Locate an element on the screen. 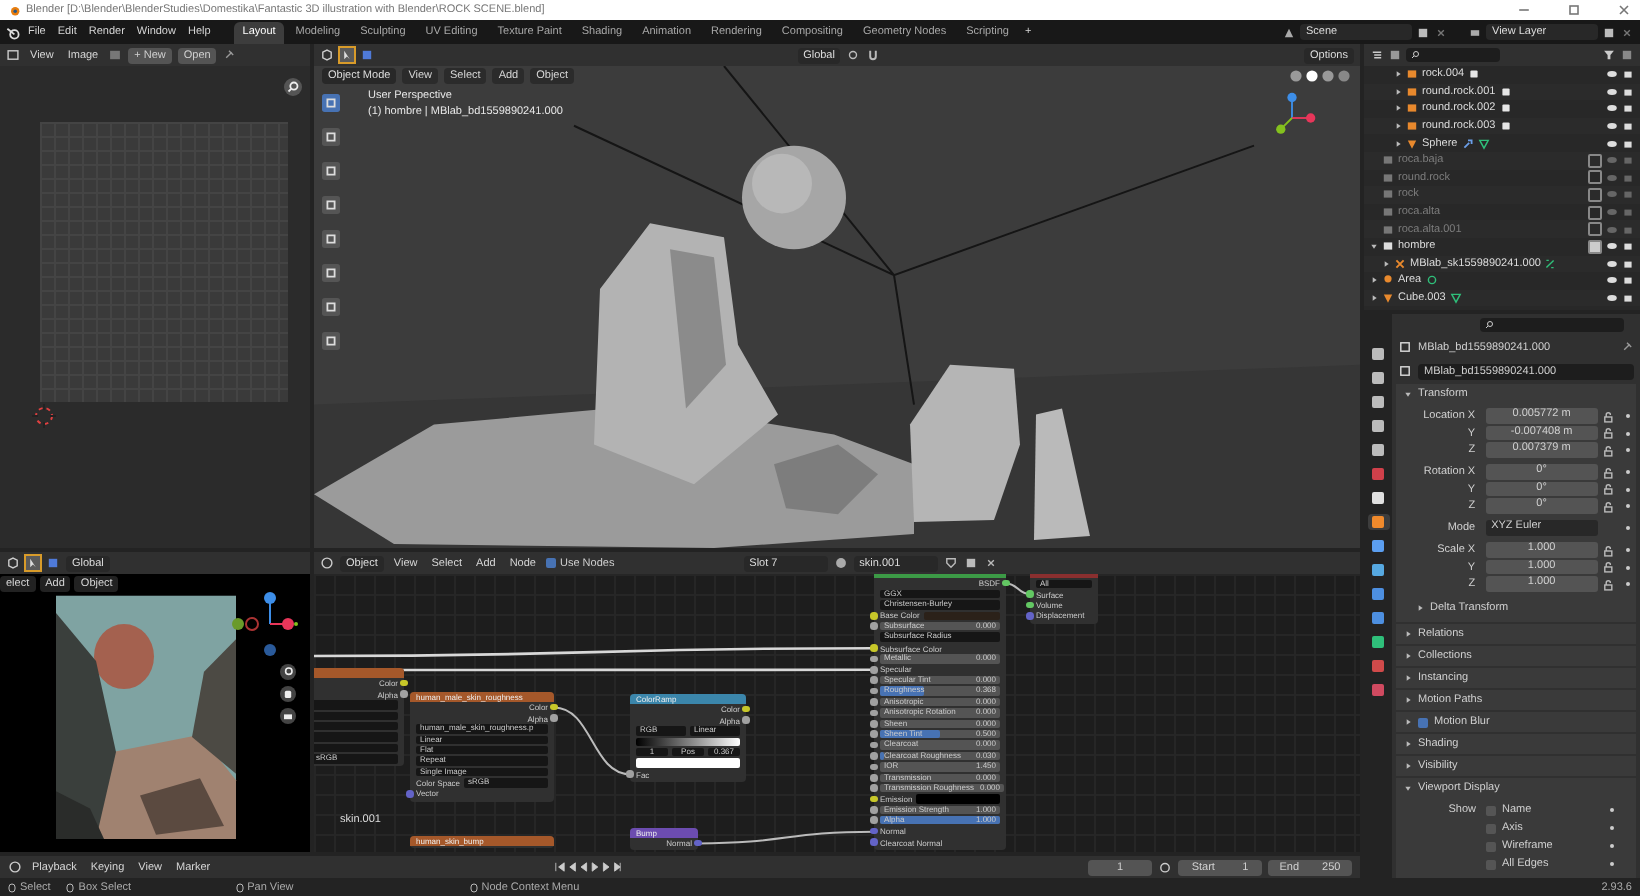  armature-icon is located at coordinates (1400, 263).